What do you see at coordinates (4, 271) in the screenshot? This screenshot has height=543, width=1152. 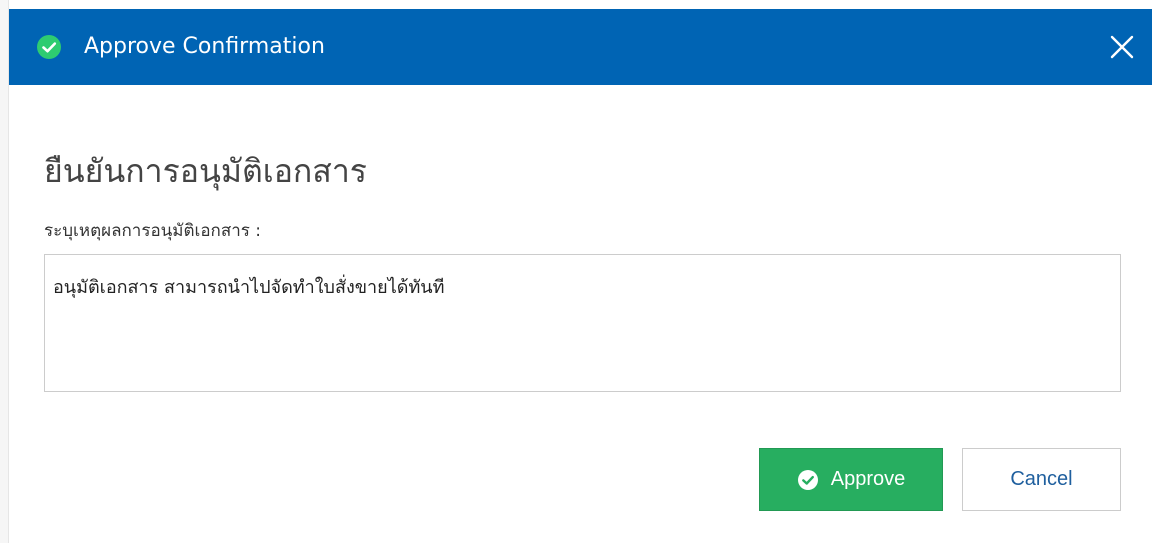 I see `left-gutter` at bounding box center [4, 271].